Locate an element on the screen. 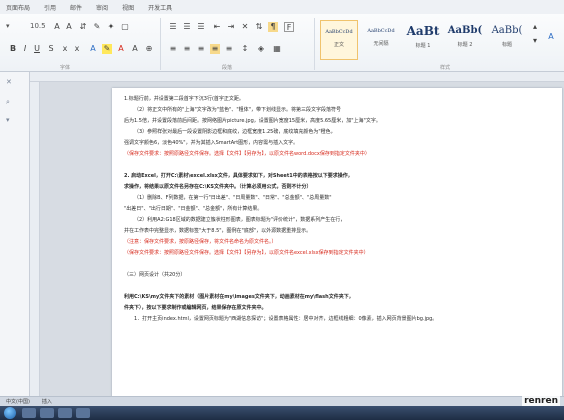 This screenshot has height=420, width=564. clear-format-icon: ✎ is located at coordinates (97, 27).